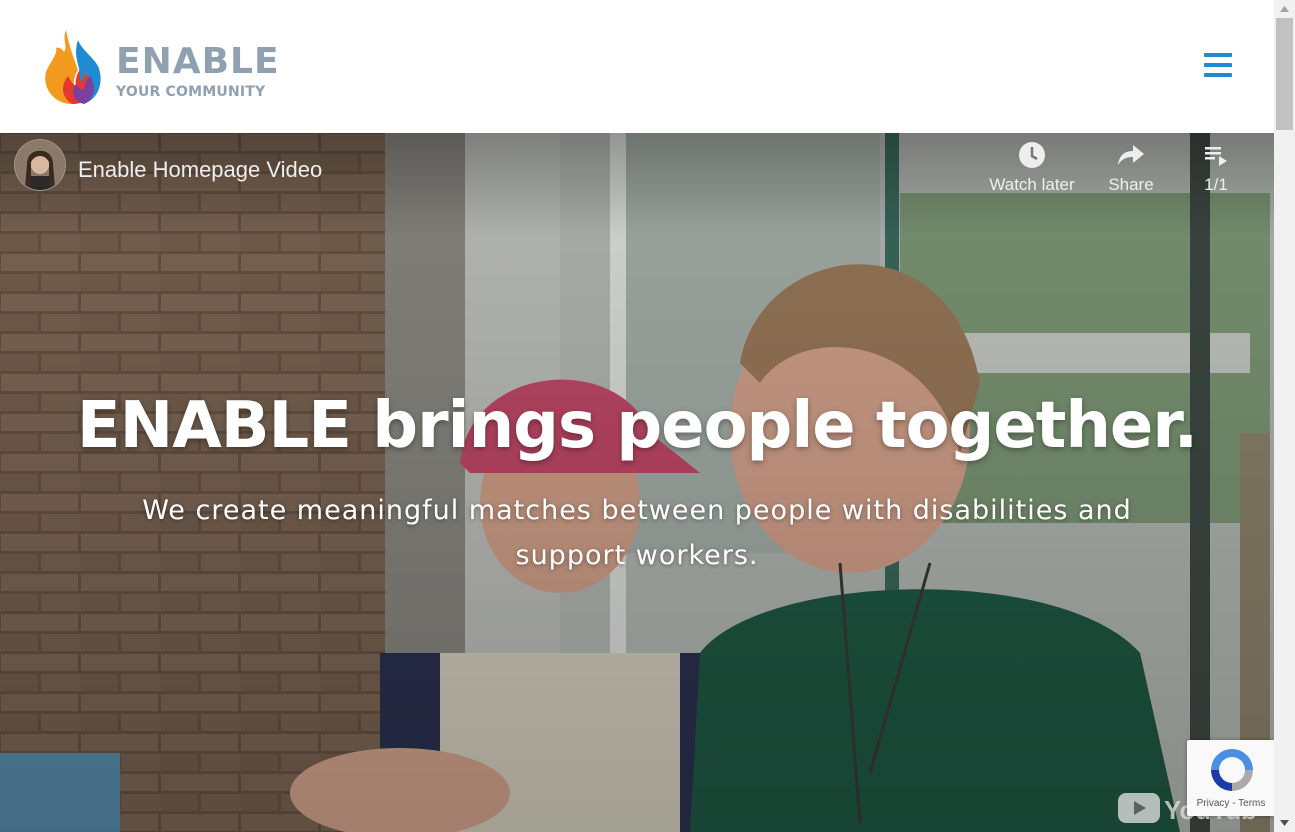 Image resolution: width=1295 pixels, height=832 pixels. What do you see at coordinates (1131, 155) in the screenshot?
I see `share-arrow-icon` at bounding box center [1131, 155].